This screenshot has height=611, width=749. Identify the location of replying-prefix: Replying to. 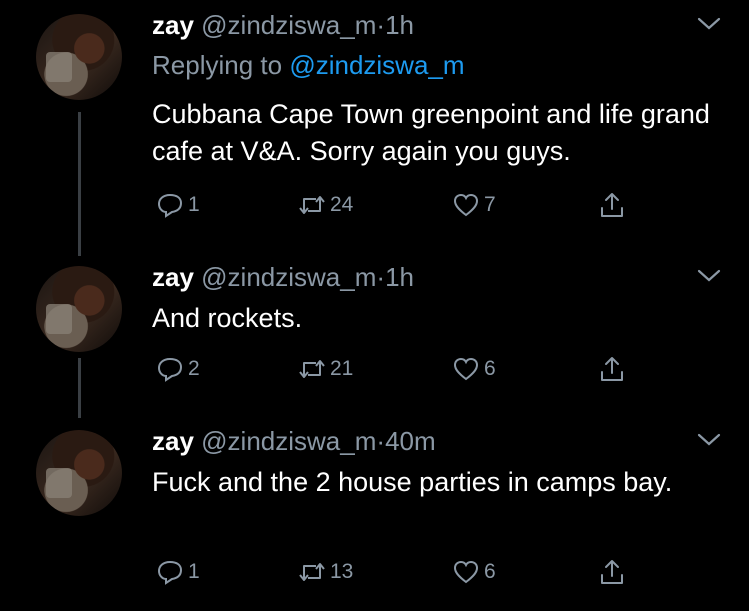
(217, 65).